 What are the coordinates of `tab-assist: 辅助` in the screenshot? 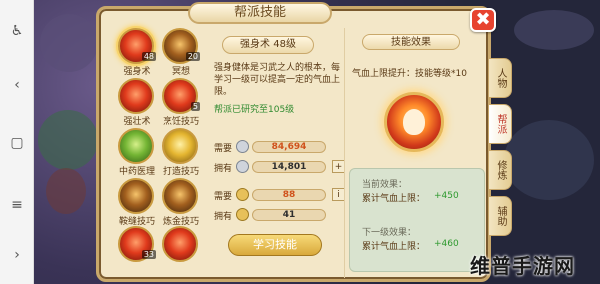 It's located at (500, 216).